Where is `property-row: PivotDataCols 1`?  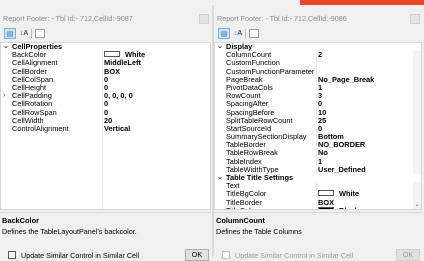
property-row: PivotDataCols 1 is located at coordinates (318, 88).